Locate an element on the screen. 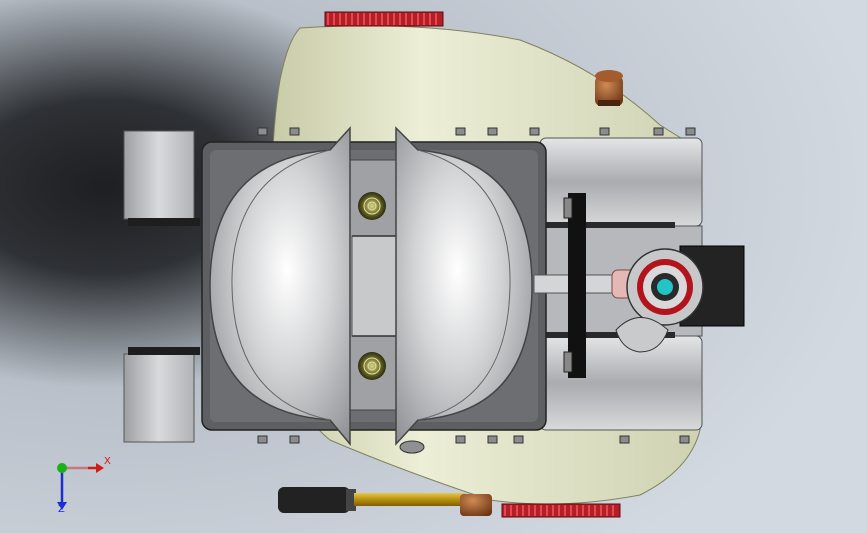  lower-nut is located at coordinates (412, 447).